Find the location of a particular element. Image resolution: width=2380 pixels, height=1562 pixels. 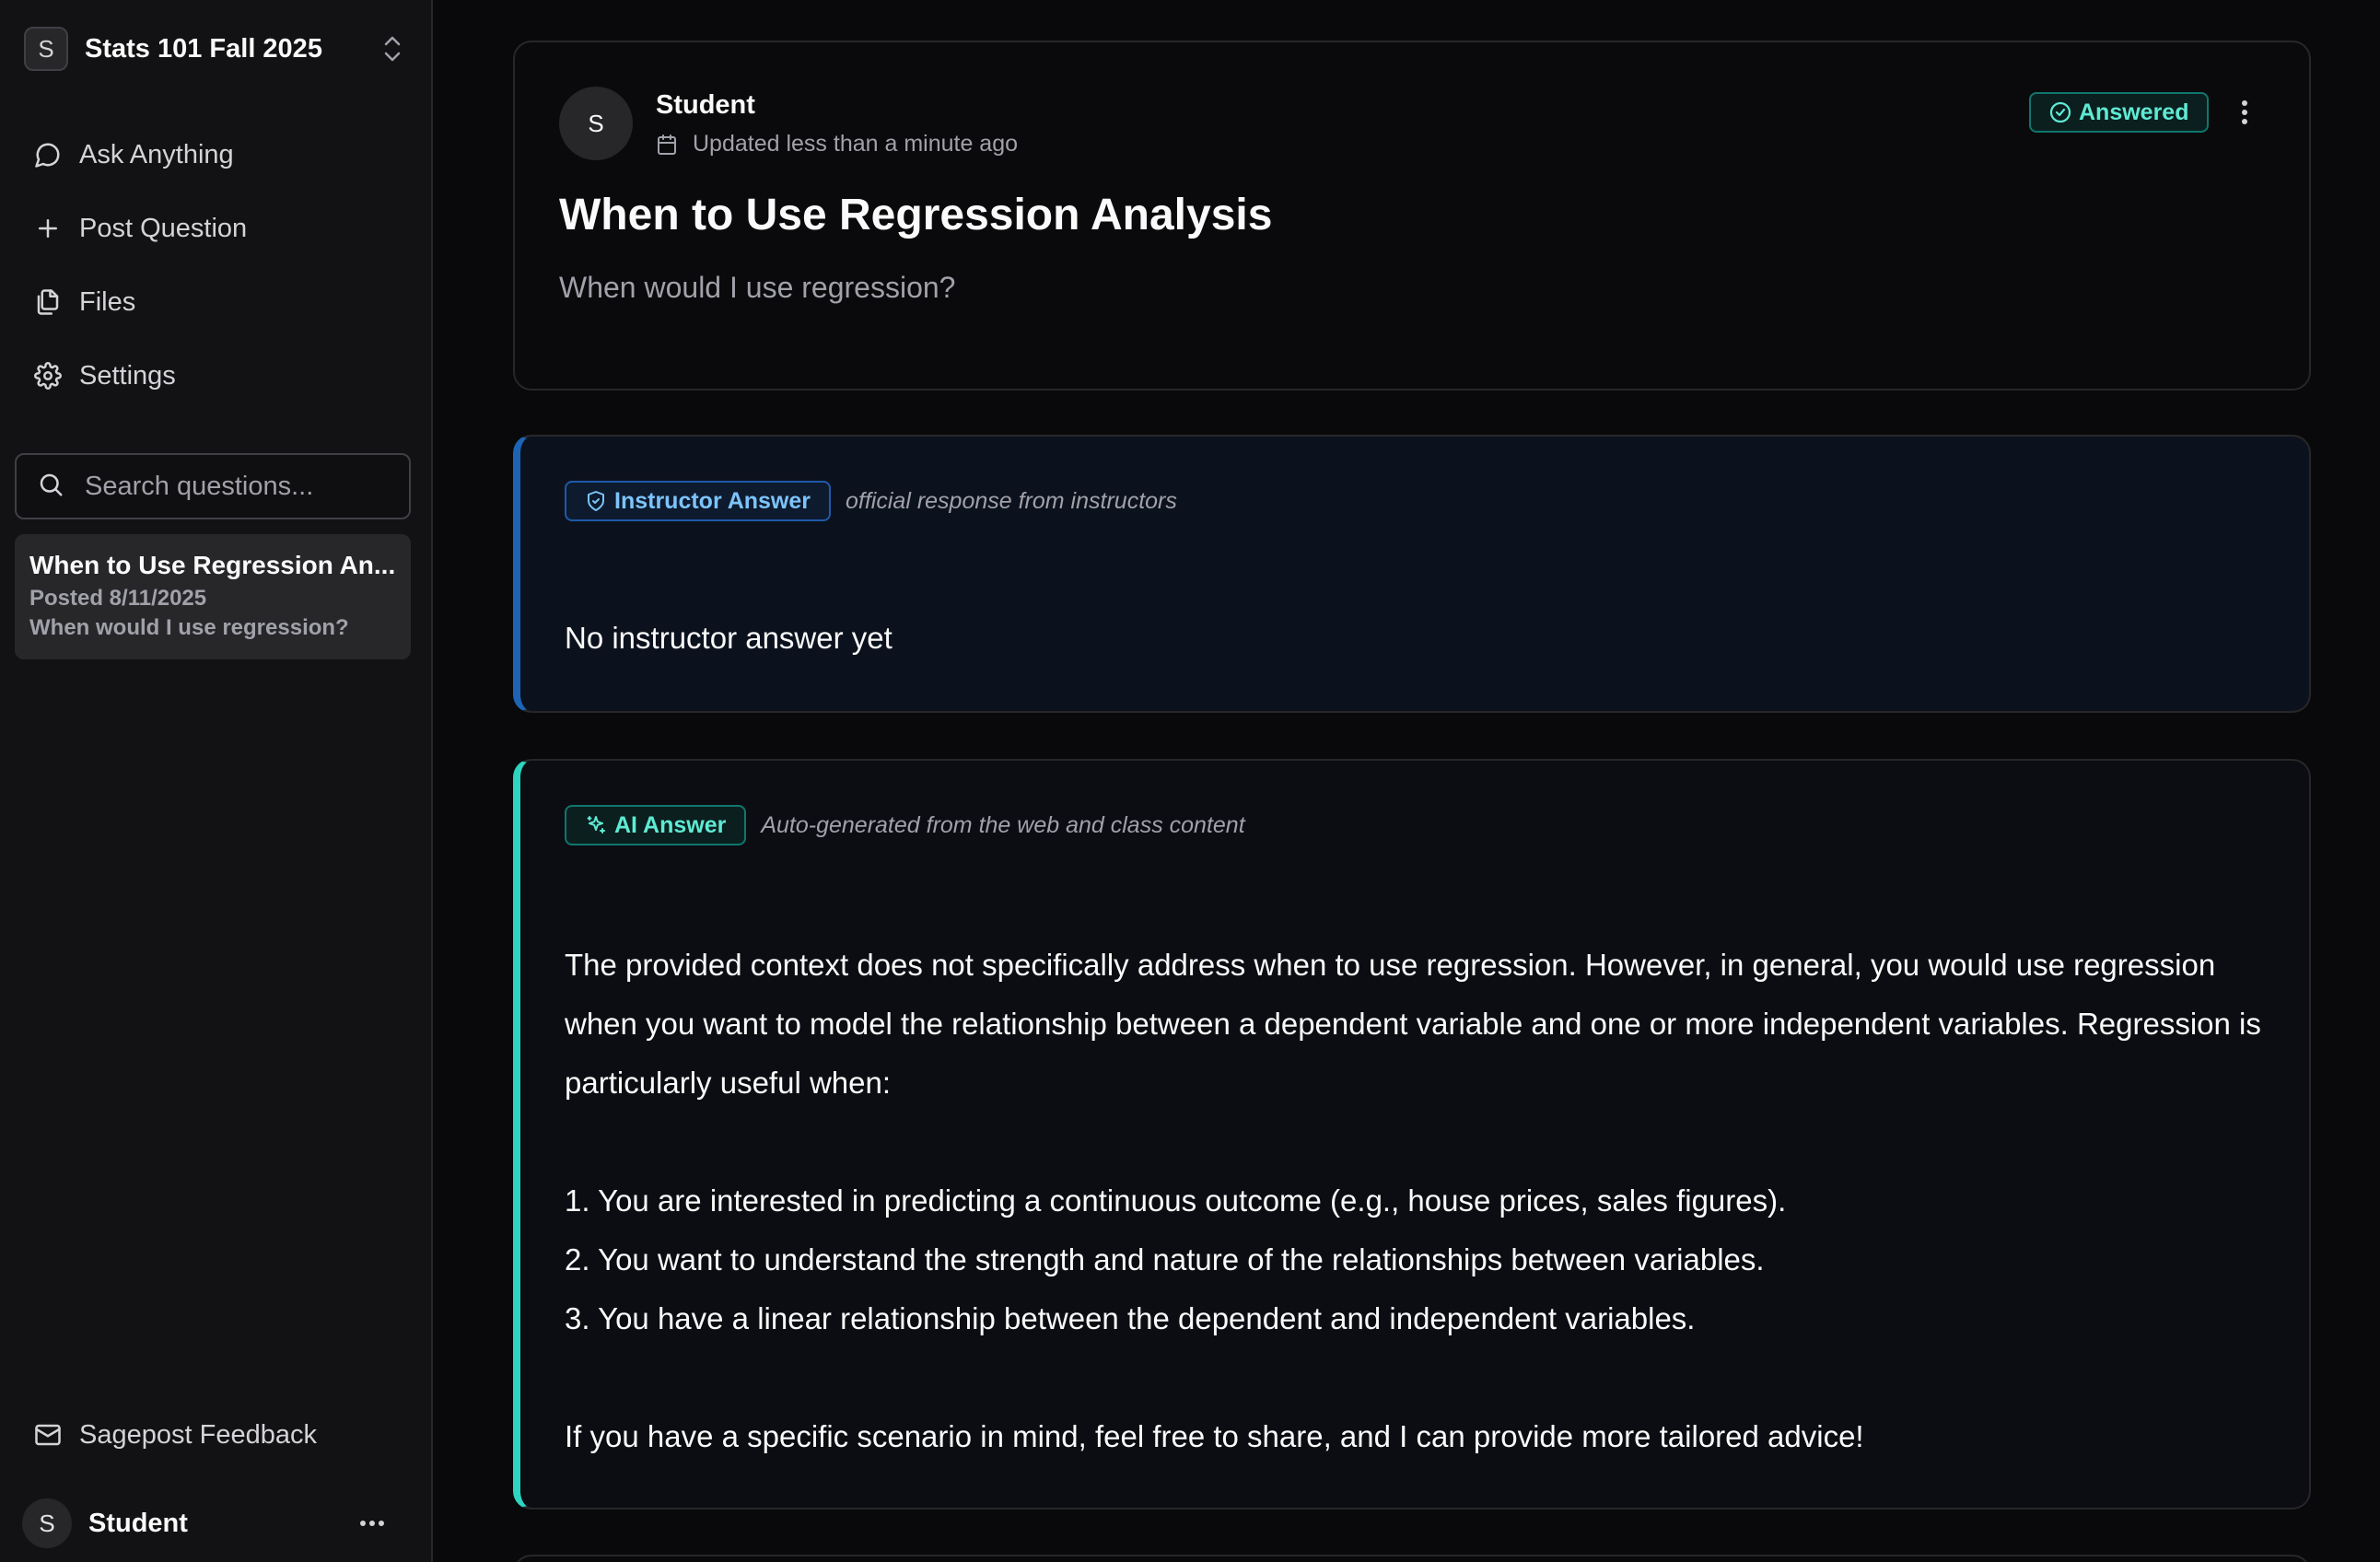

user-name: Student is located at coordinates (138, 1523).